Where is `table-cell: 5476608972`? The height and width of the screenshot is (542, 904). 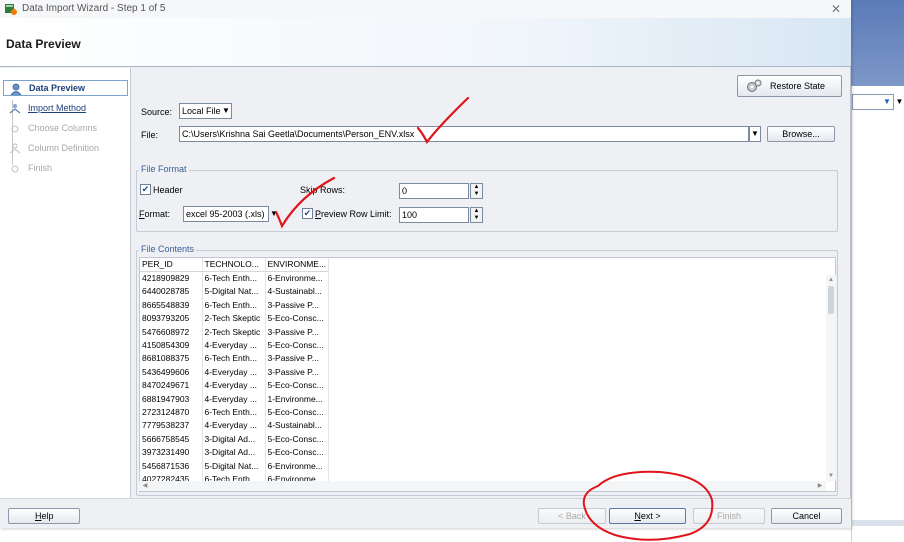 table-cell: 5476608972 is located at coordinates (171, 331).